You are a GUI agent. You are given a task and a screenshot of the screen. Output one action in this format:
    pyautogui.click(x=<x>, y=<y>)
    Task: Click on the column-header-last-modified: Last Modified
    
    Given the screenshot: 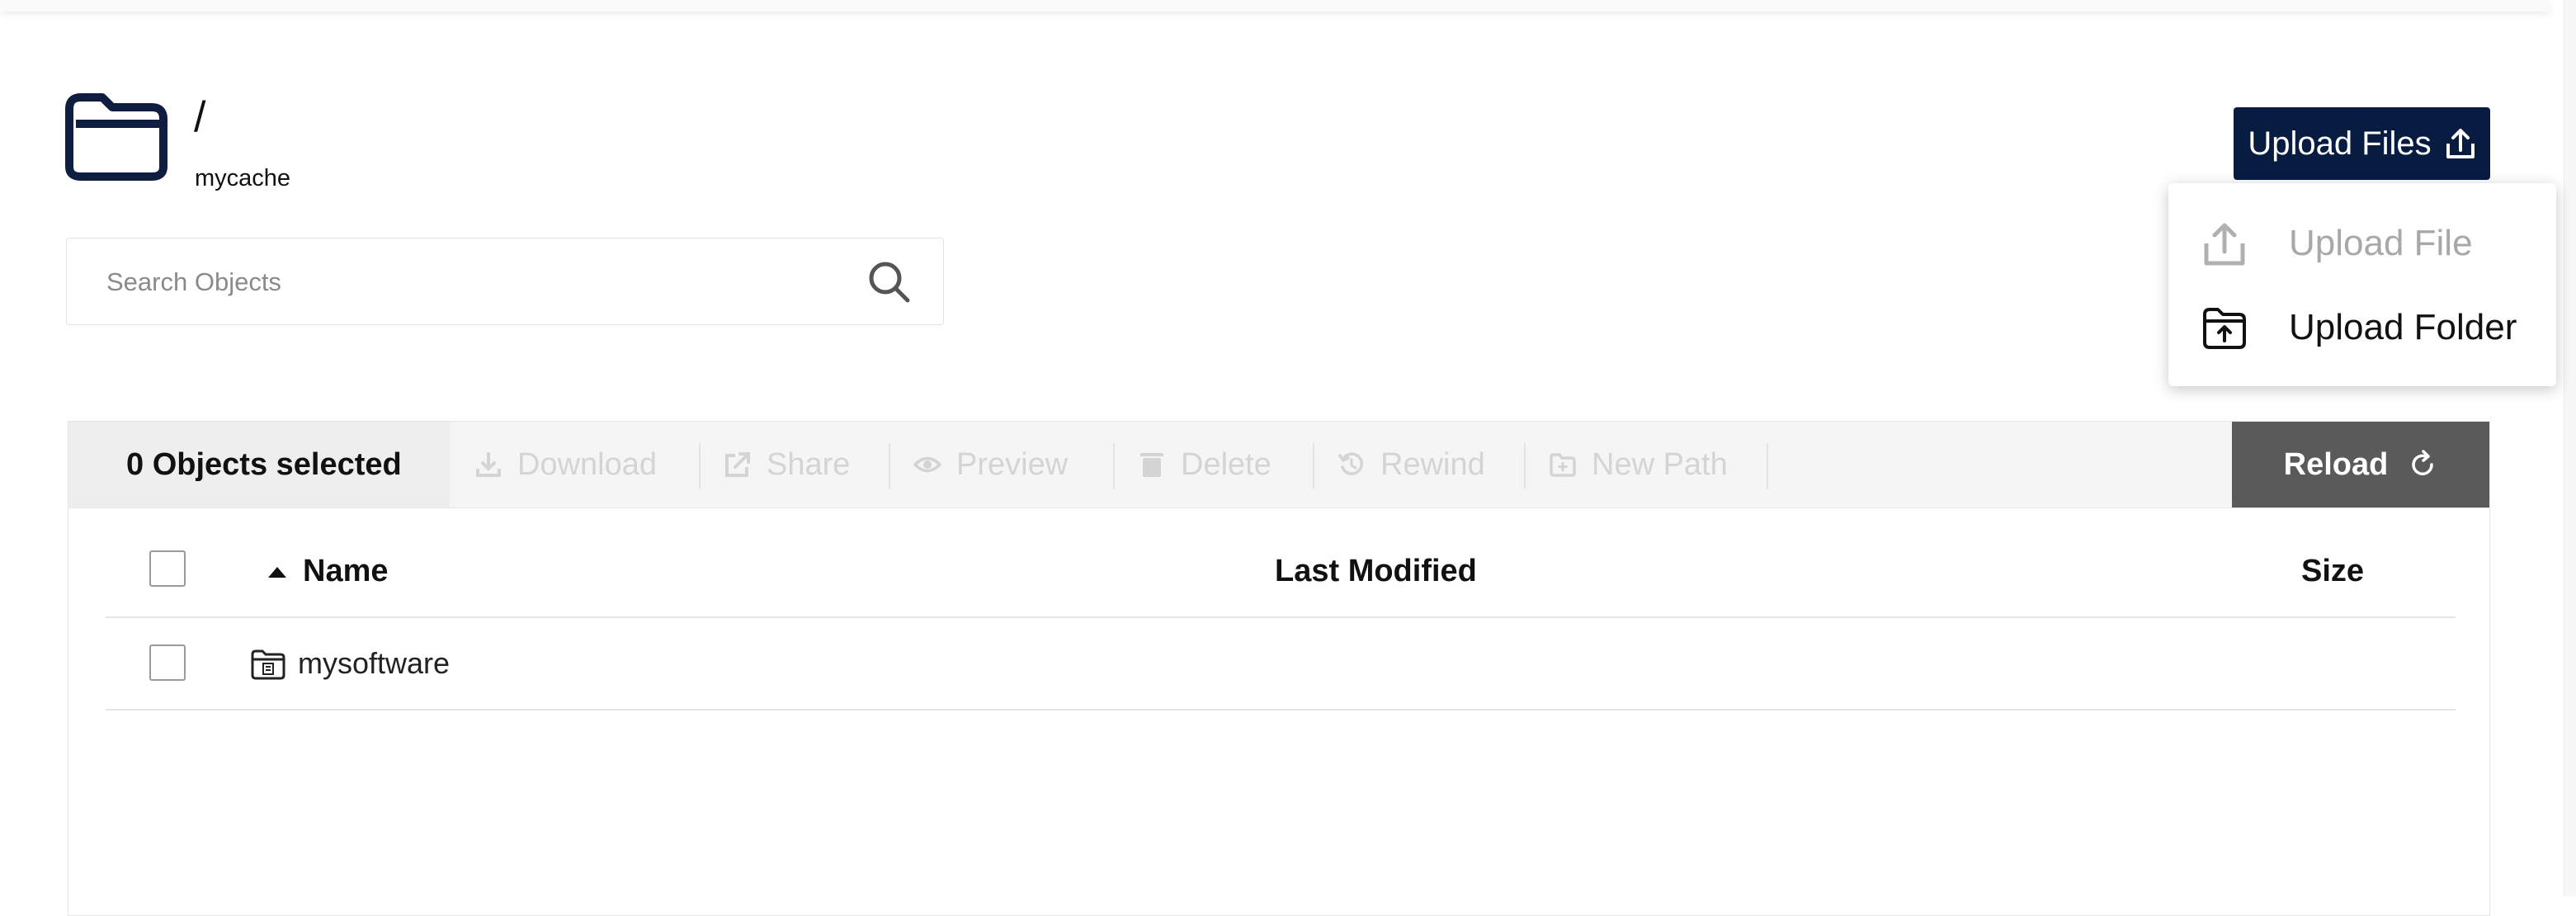 What is the action you would take?
    pyautogui.click(x=1376, y=571)
    